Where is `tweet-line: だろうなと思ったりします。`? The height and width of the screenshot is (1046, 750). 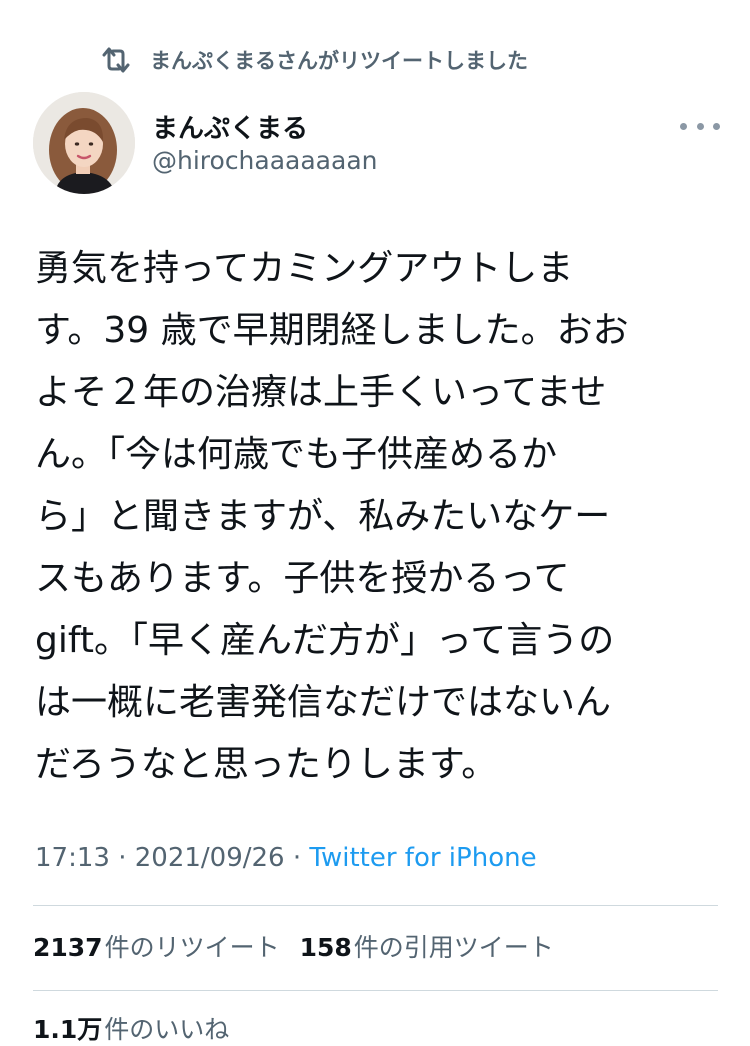
tweet-line: だろうなと思ったりします。 is located at coordinates (266, 764).